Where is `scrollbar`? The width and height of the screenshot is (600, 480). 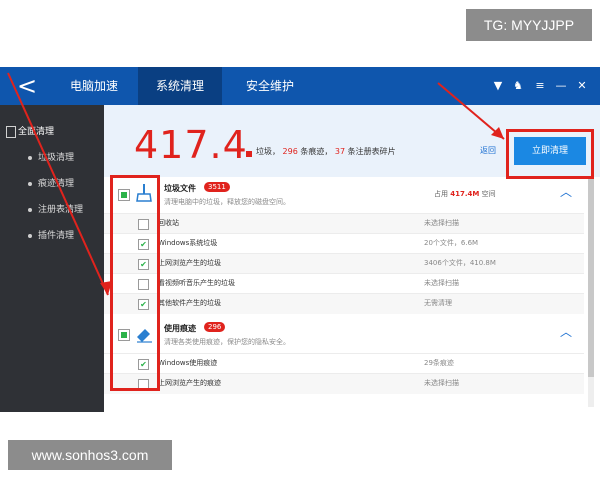
scrollbar is located at coordinates (591, 292).